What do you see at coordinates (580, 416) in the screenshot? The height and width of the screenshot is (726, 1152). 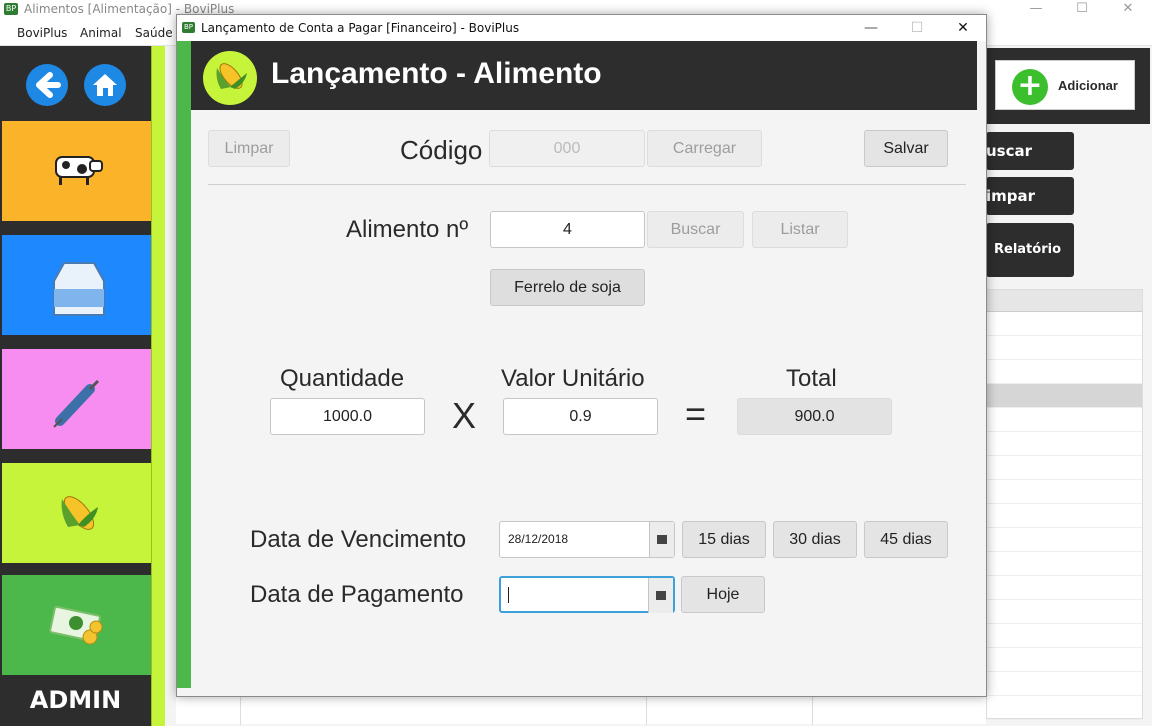 I see `unit-value-field: 0.9` at bounding box center [580, 416].